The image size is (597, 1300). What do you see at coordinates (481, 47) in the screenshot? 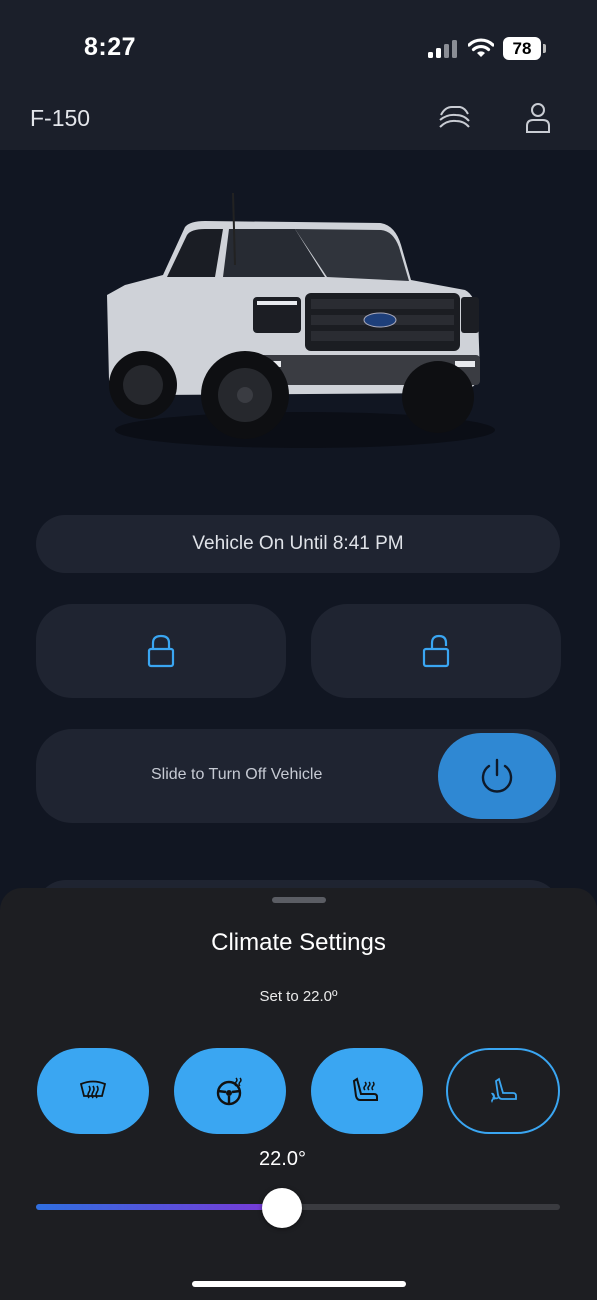
I see `wifi-icon` at bounding box center [481, 47].